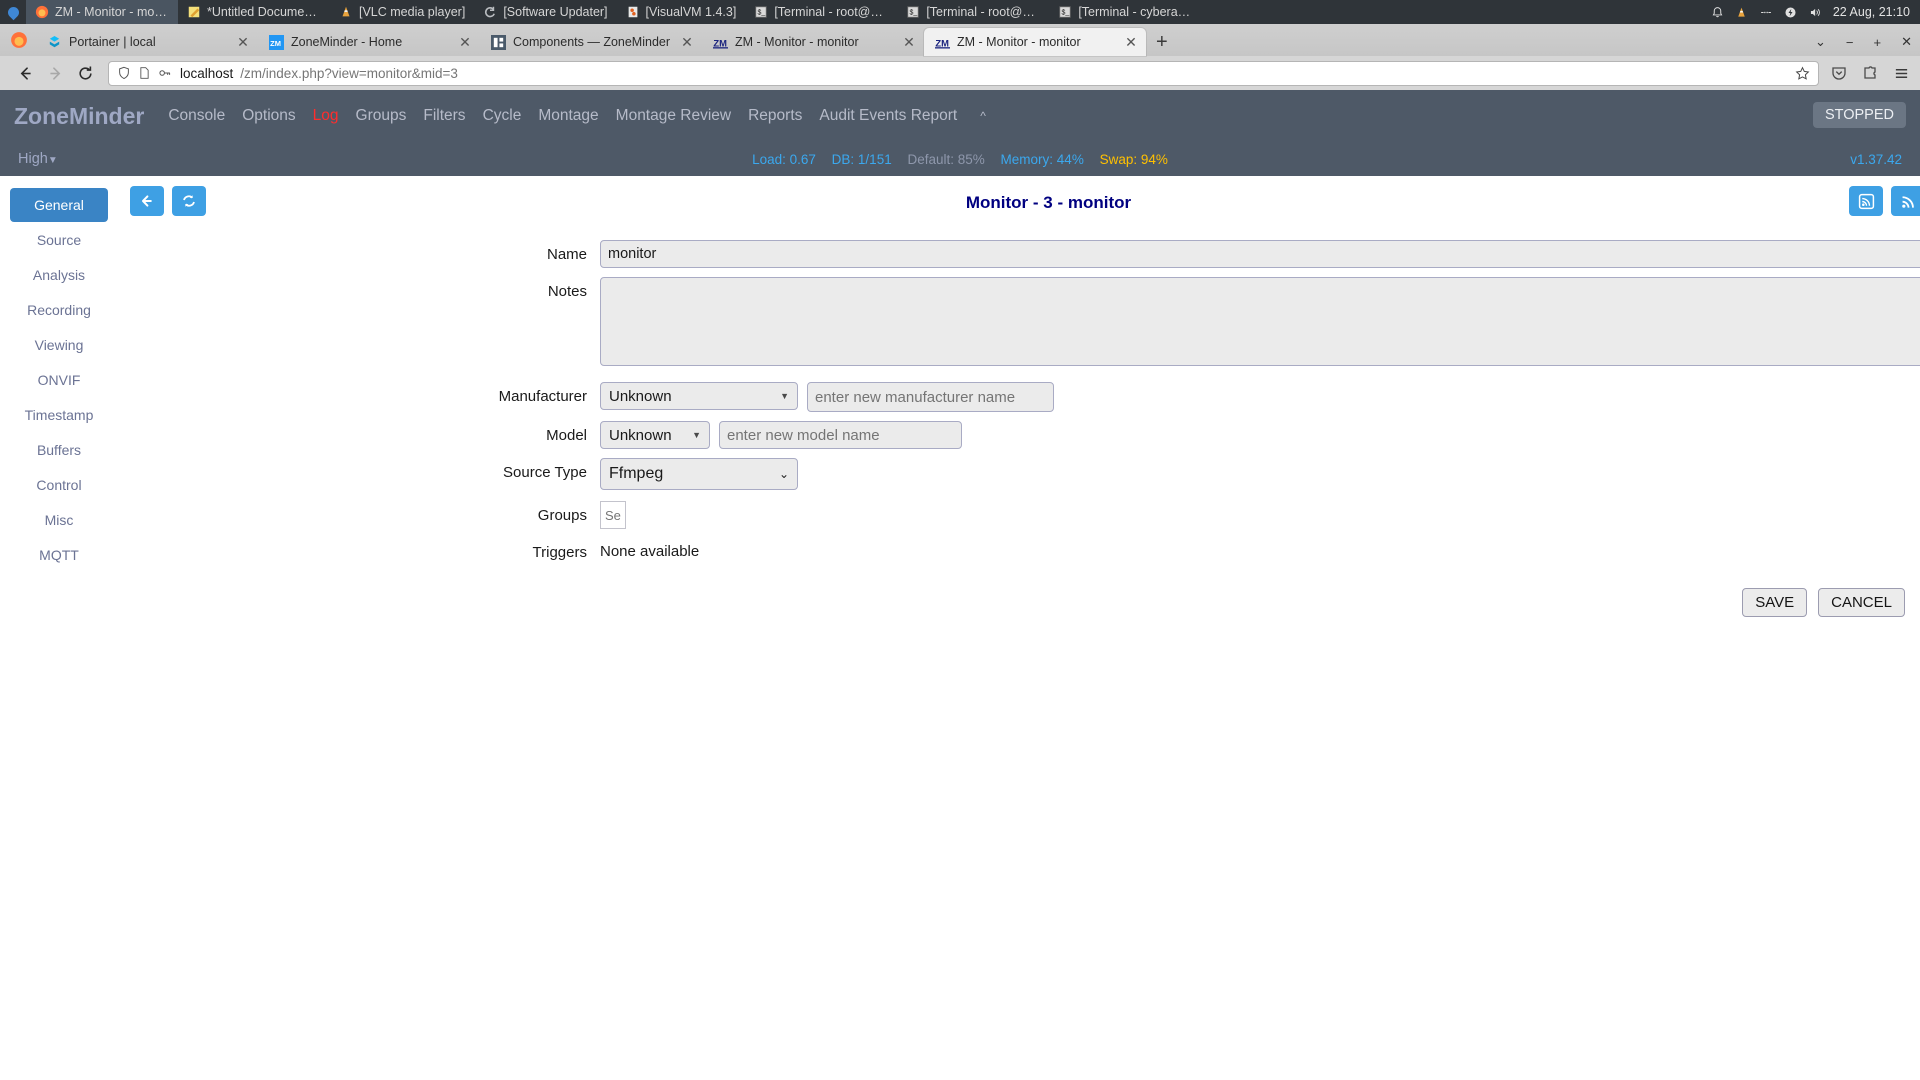  I want to click on tab-list-icon: ⌄, so click(1820, 42).